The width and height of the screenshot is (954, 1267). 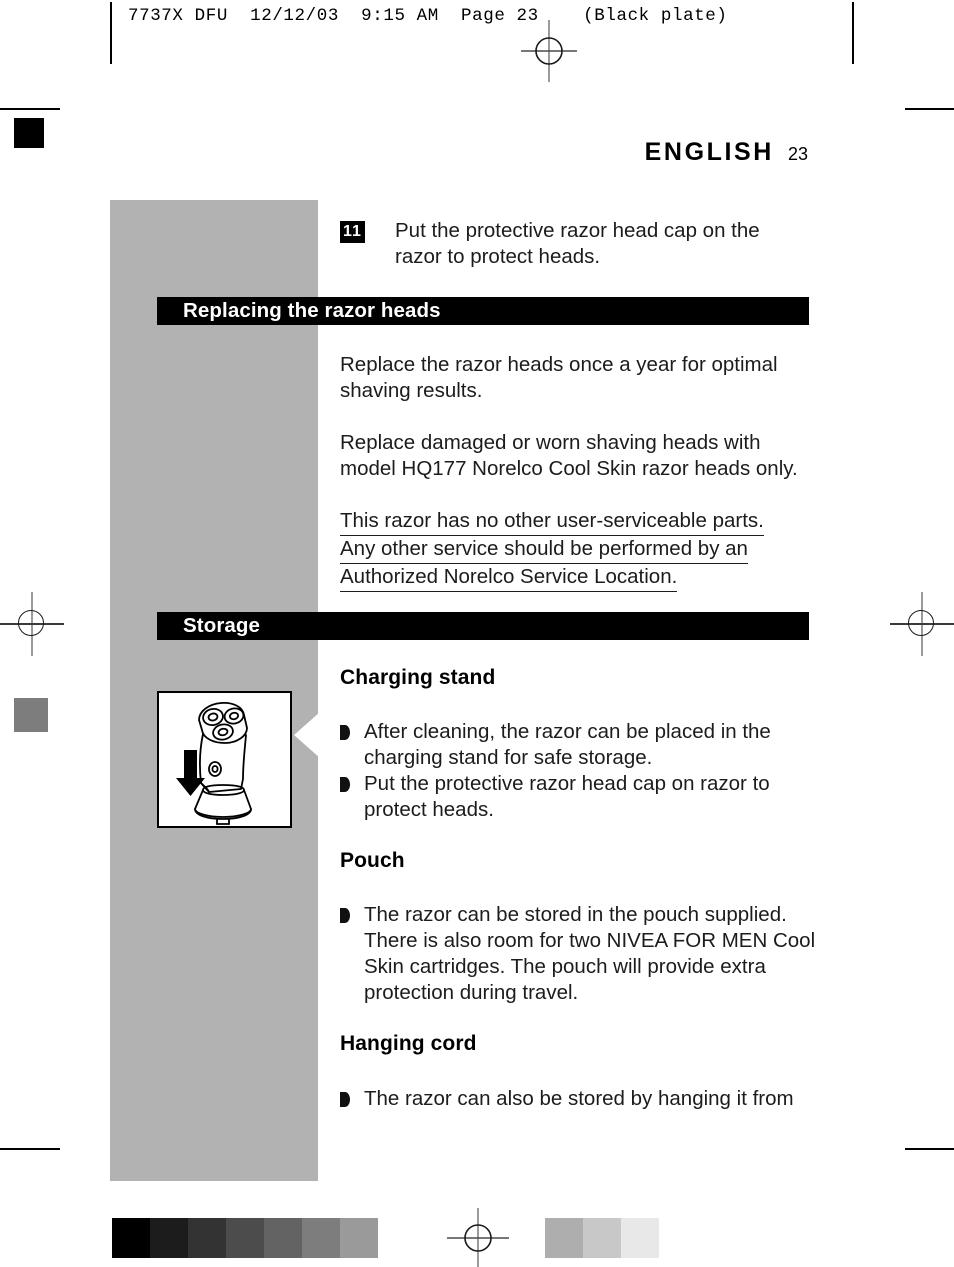 I want to click on crop-mark-top-left, so click(x=30, y=109).